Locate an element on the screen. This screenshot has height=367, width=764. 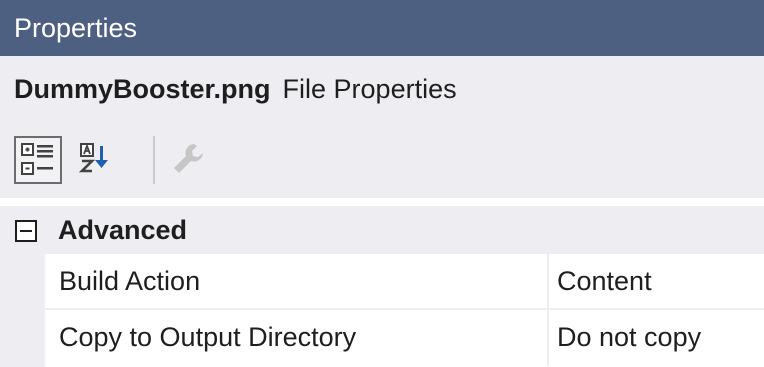
property-row-copy-to-output: Copy to Output Directory Do not copy is located at coordinates (404, 338).